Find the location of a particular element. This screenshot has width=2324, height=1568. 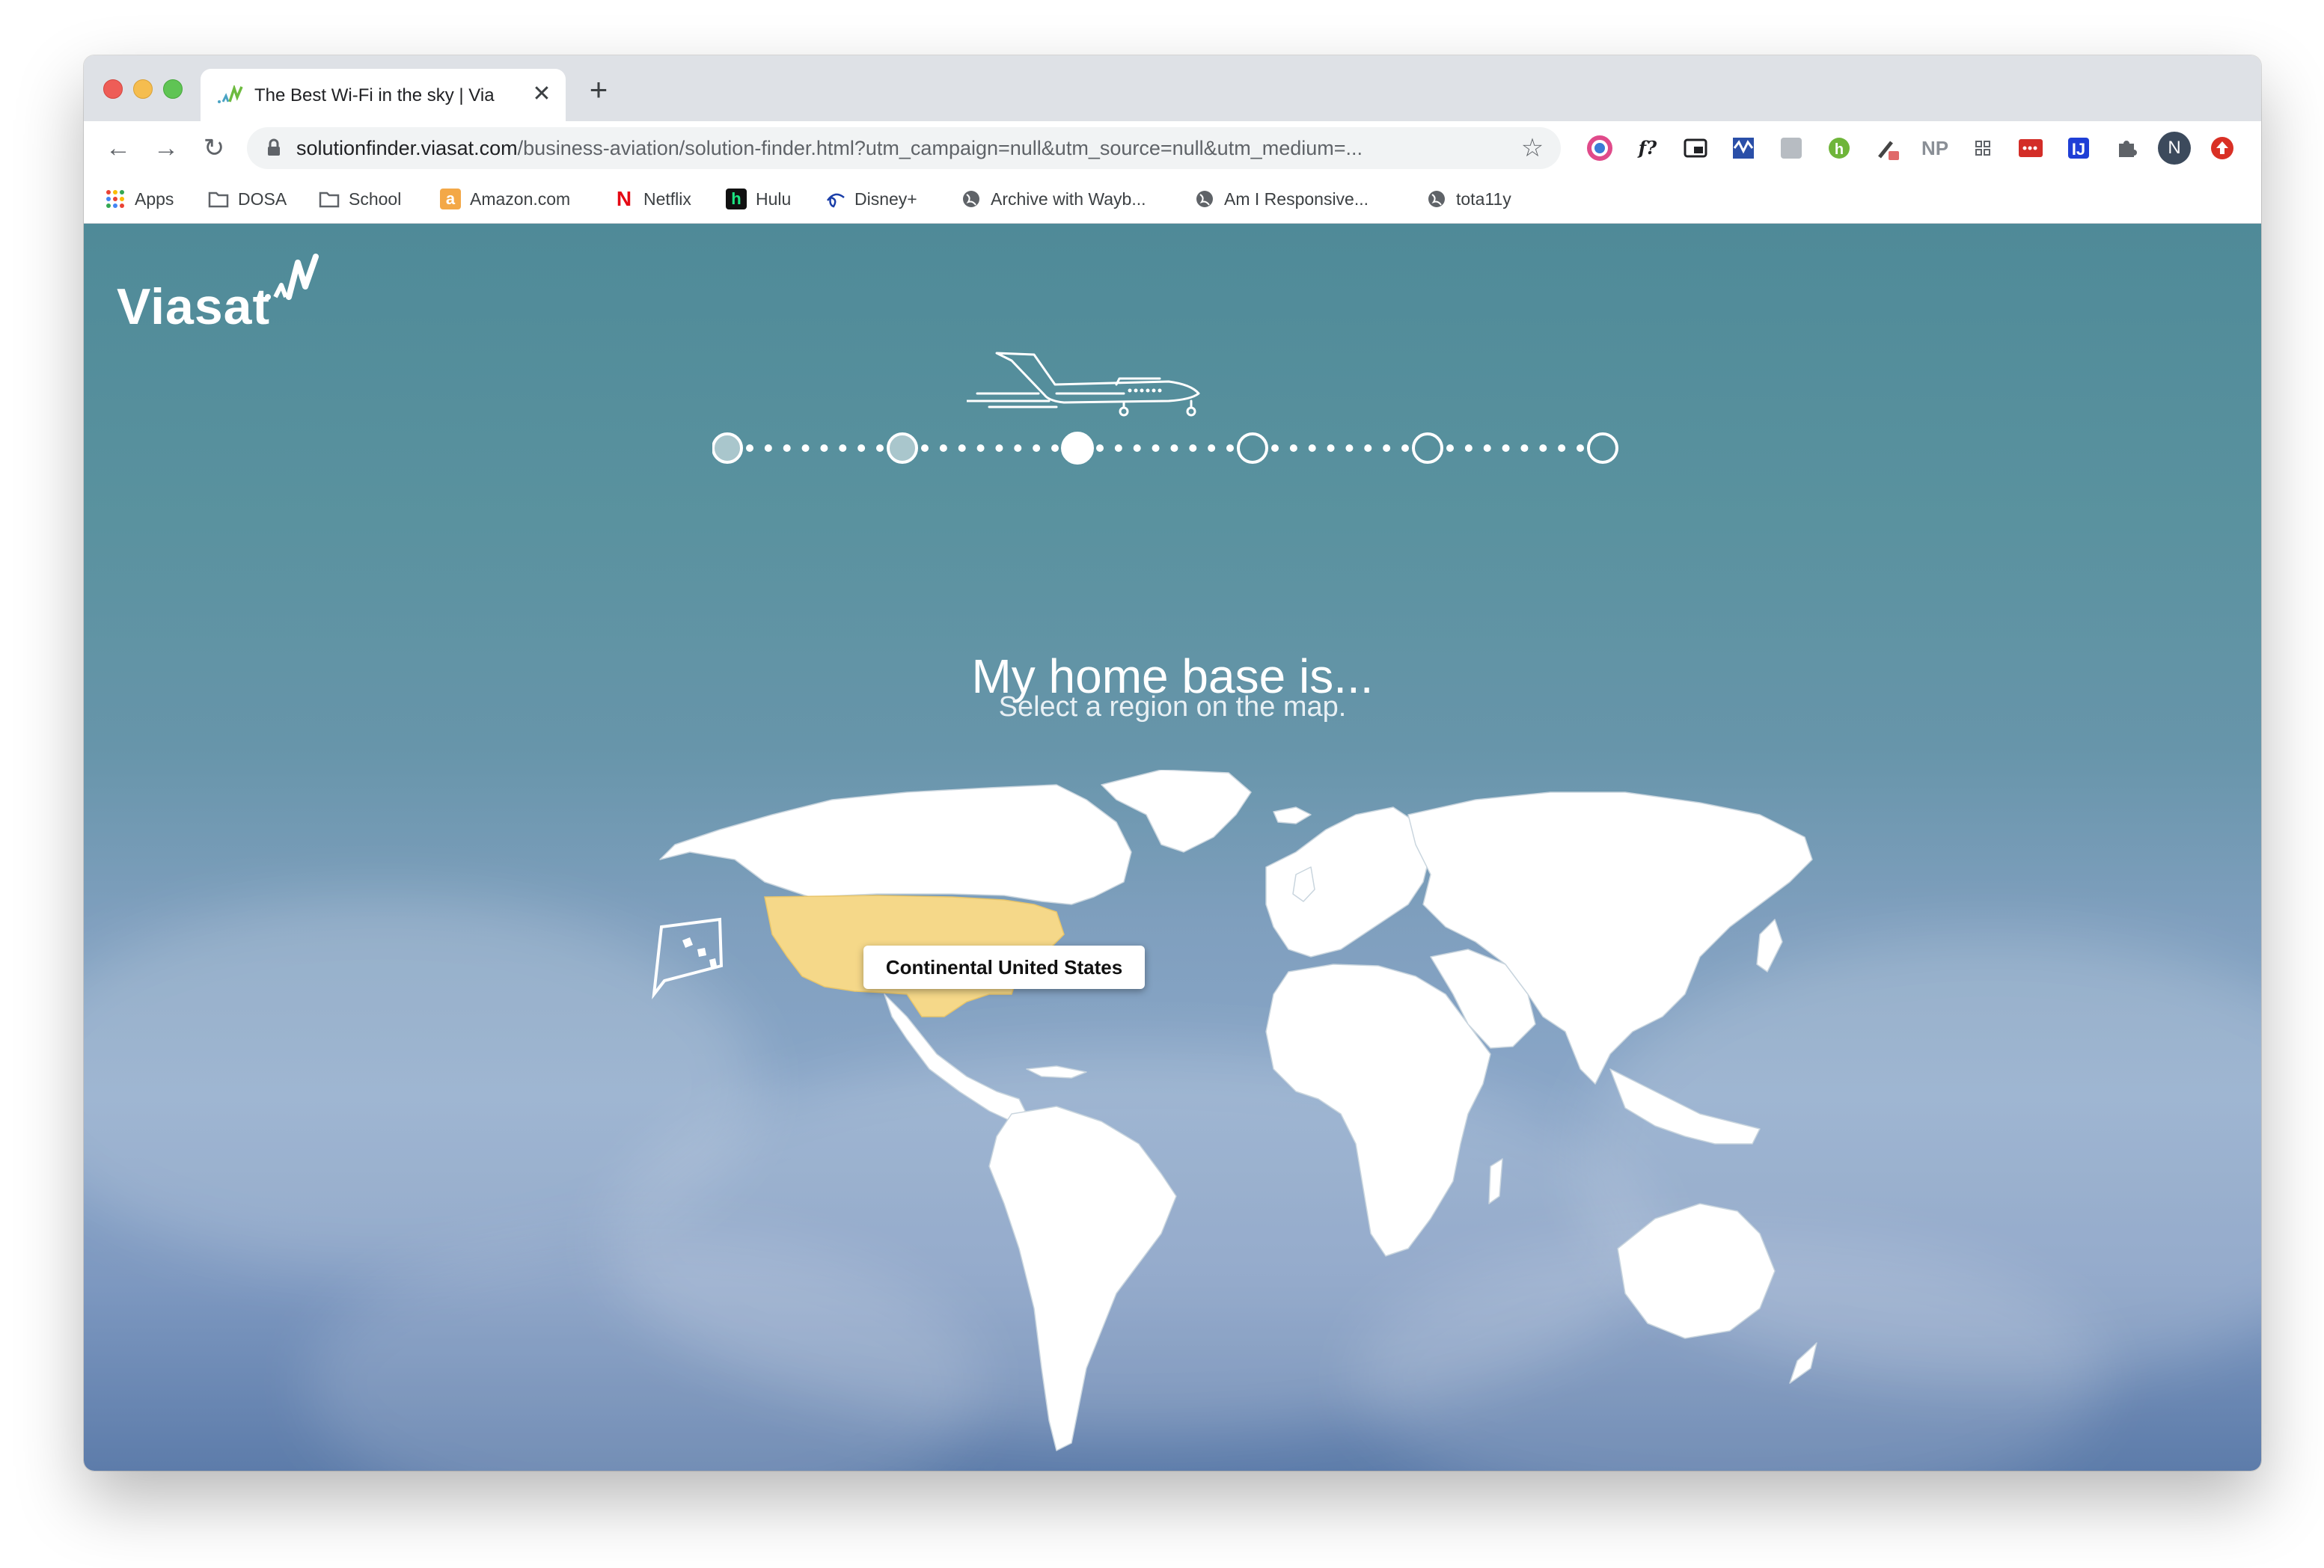

bookmark-dosa: DOSA is located at coordinates (247, 199).